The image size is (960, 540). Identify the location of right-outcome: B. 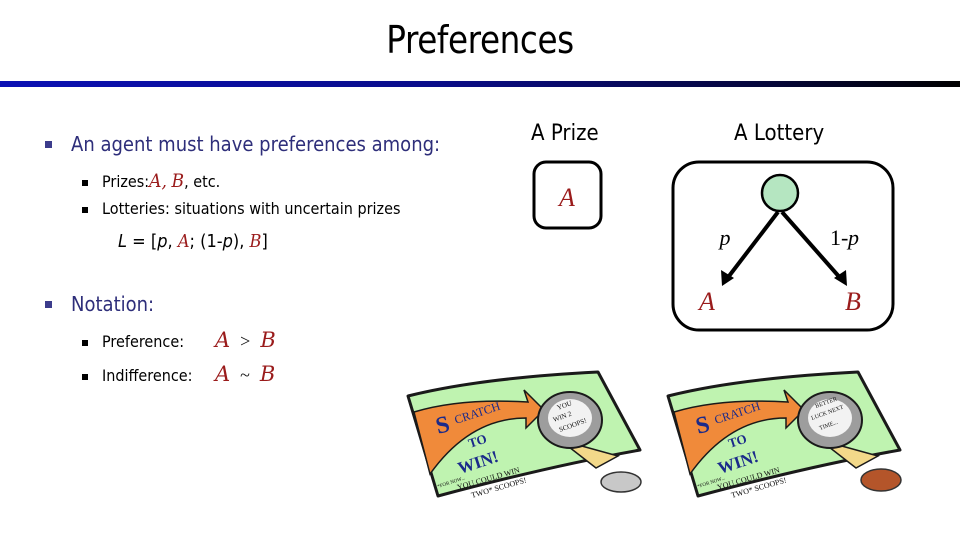
(853, 301).